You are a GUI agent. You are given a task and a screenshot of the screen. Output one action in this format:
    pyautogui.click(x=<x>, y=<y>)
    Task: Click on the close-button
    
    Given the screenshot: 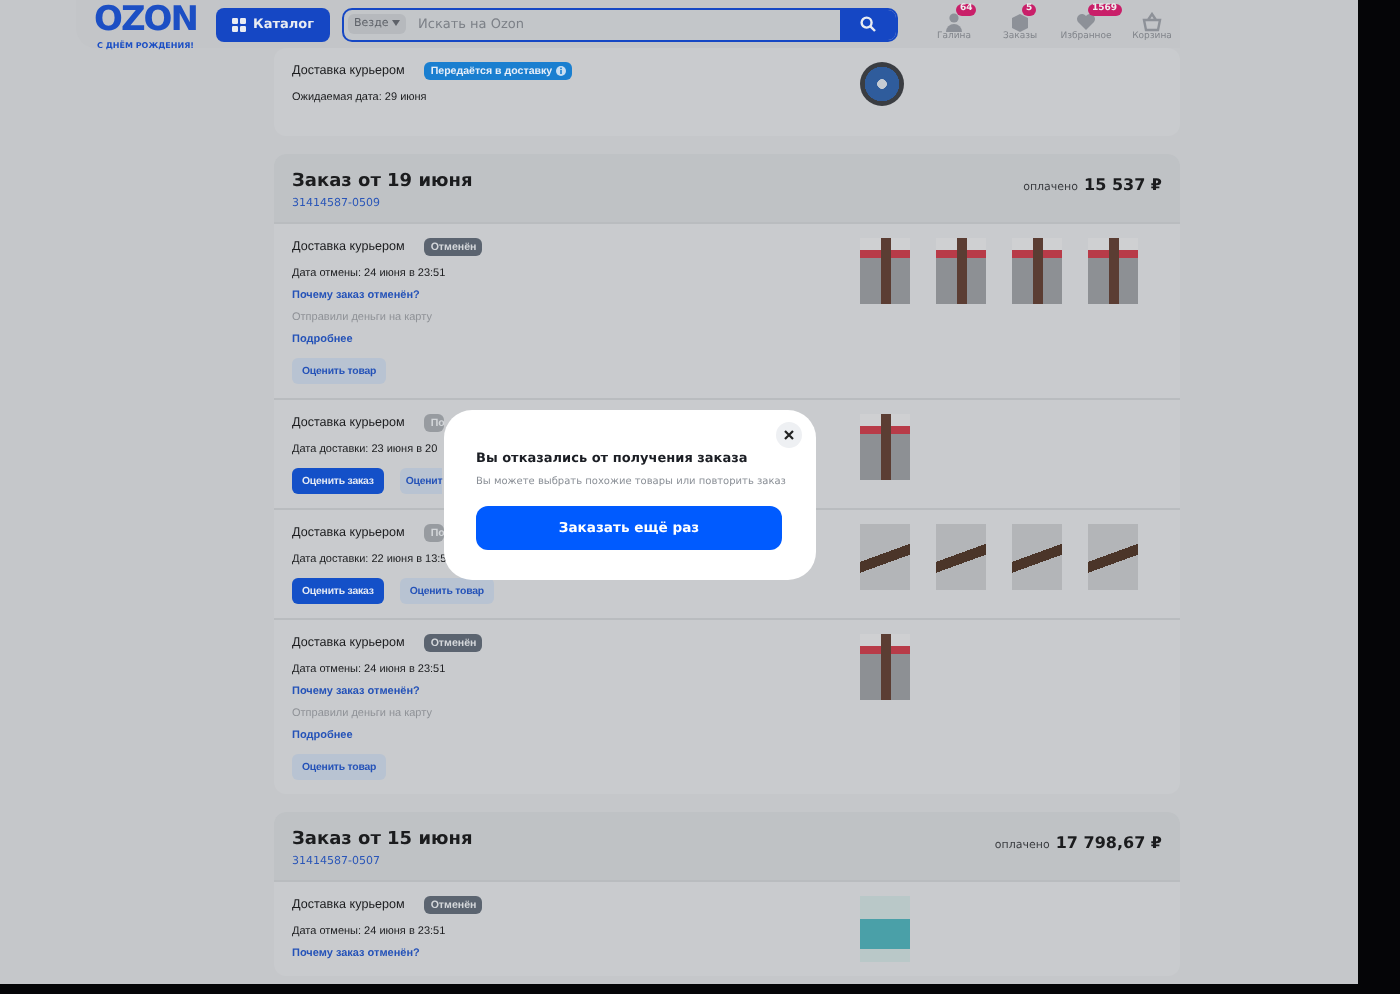 What is the action you would take?
    pyautogui.click(x=789, y=435)
    